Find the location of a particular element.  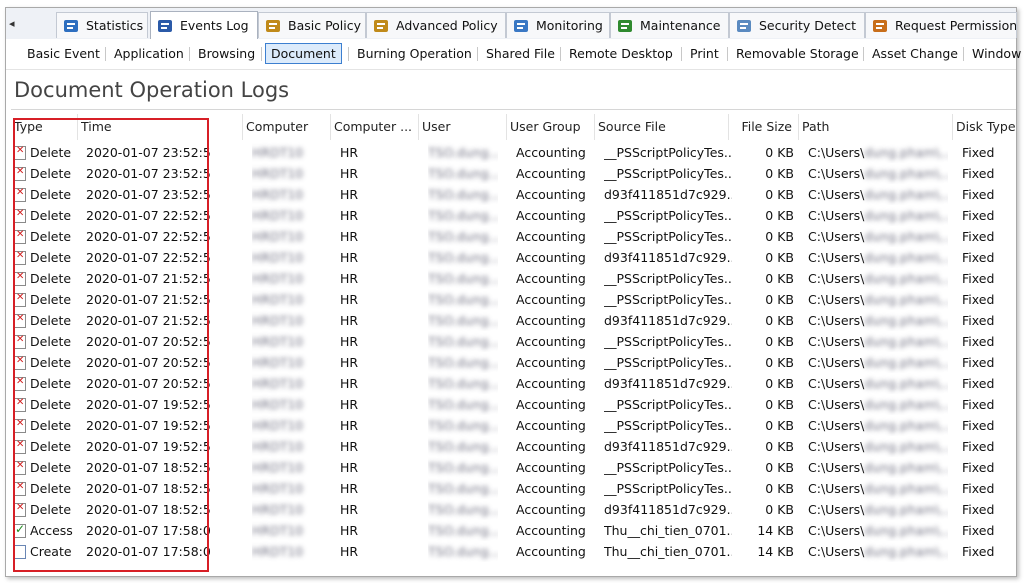

subtab-window: Window is located at coordinates (995, 53).